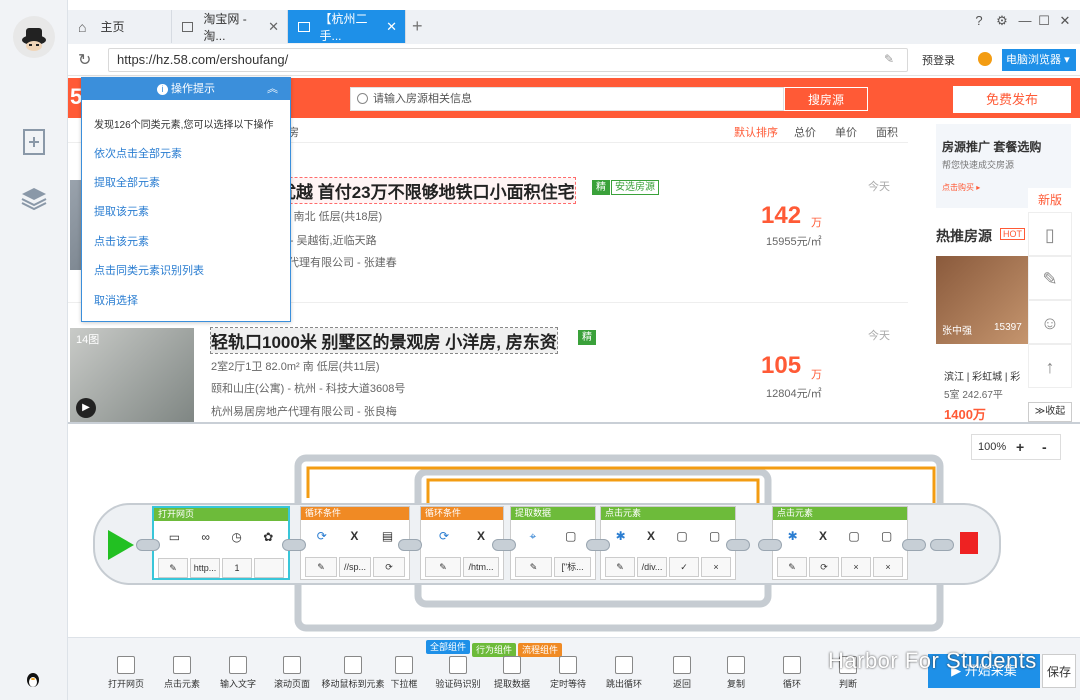 The width and height of the screenshot is (1080, 700). What do you see at coordinates (624, 673) in the screenshot?
I see `tool-break: 跳出循环` at bounding box center [624, 673].